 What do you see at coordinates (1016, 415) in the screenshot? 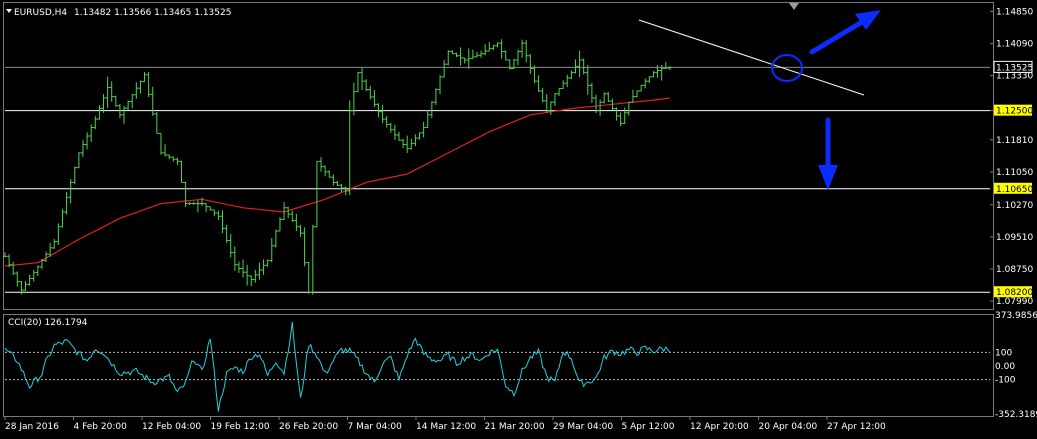
I see `cci-tick-label: -352.3189` at bounding box center [1016, 415].